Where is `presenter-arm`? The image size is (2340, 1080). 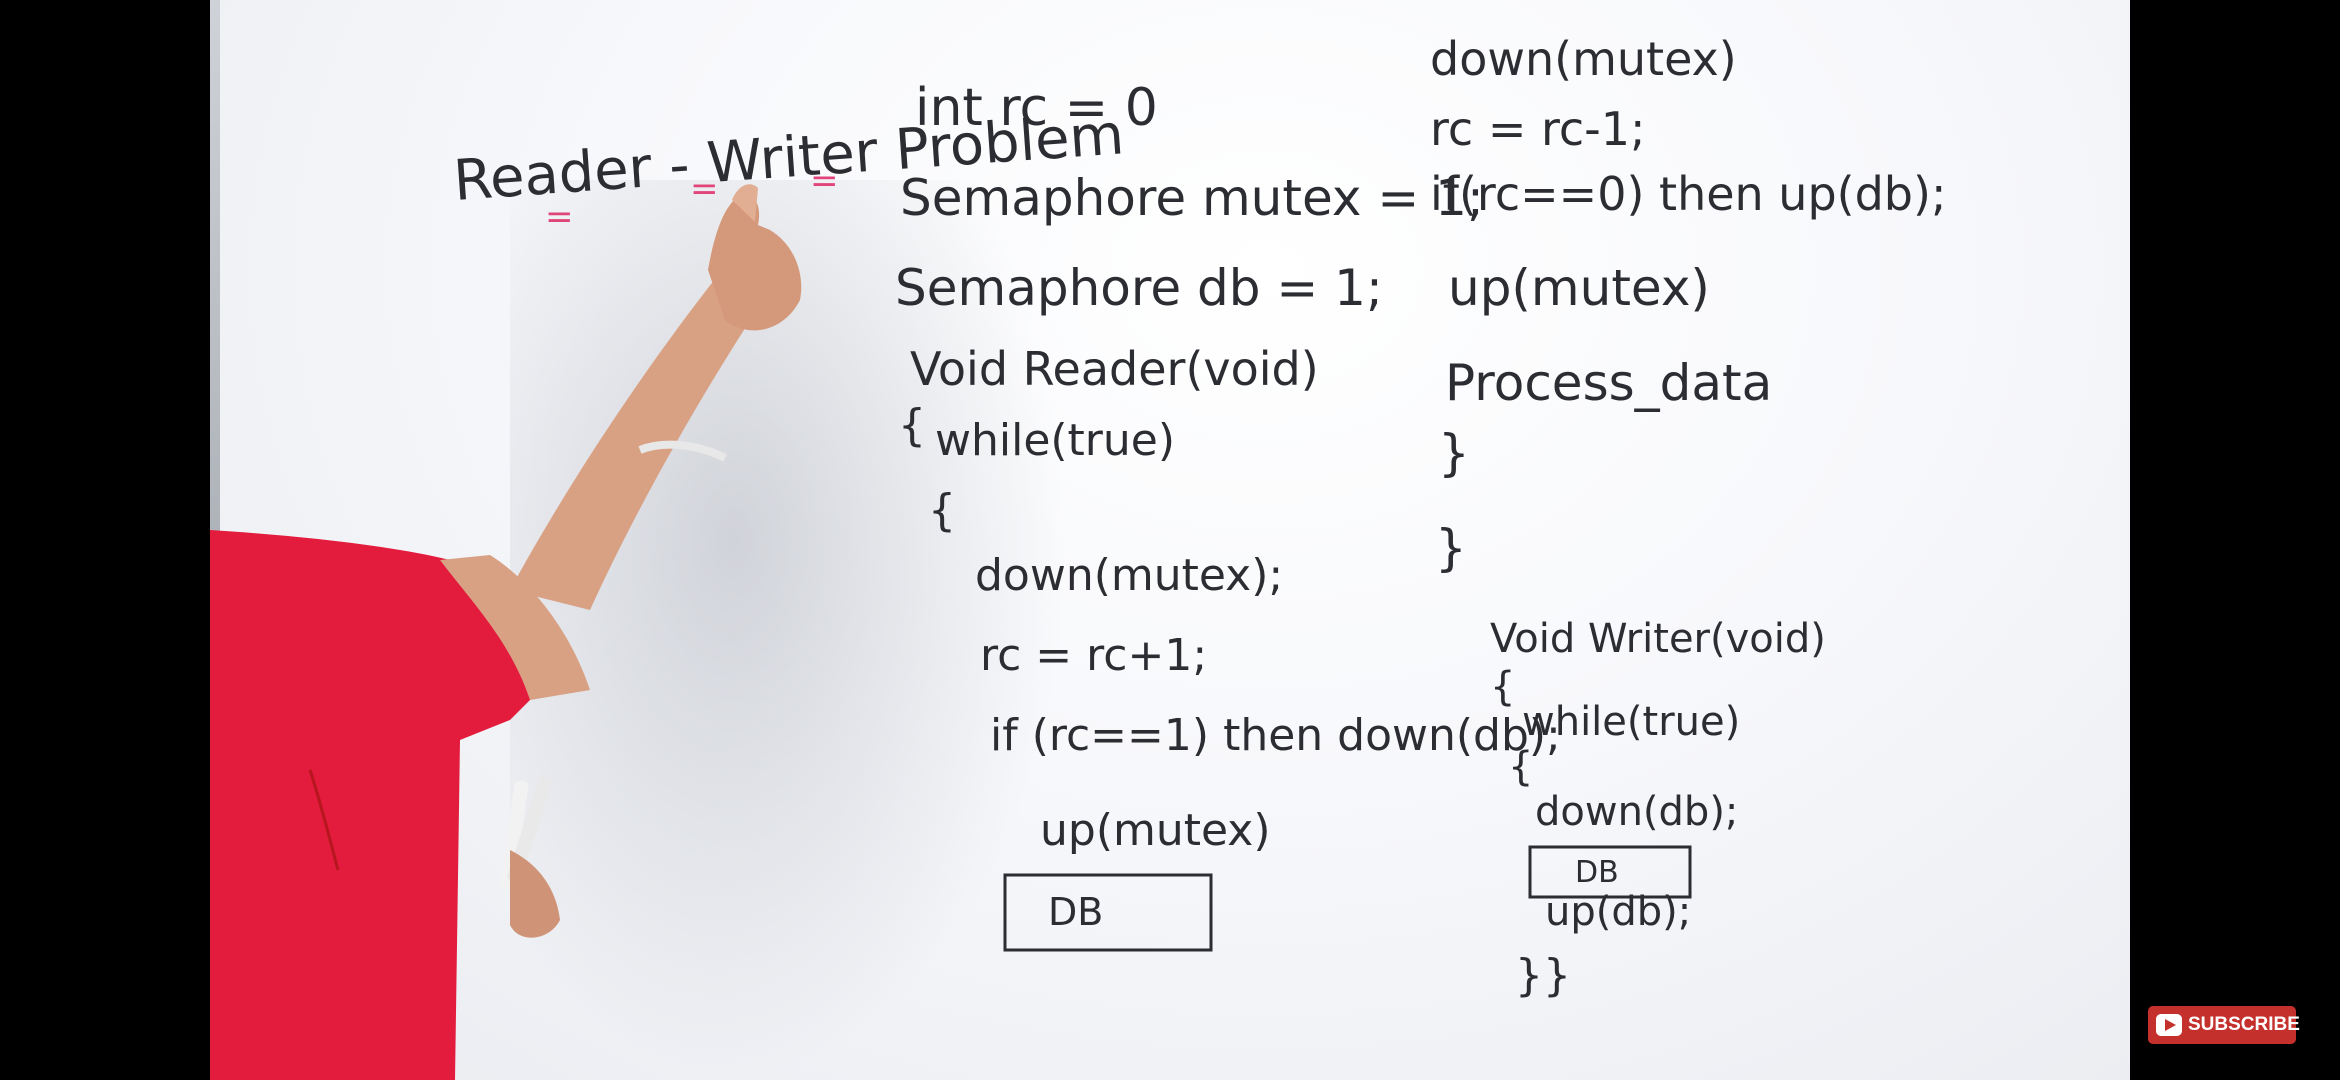 presenter-arm is located at coordinates (656, 397).